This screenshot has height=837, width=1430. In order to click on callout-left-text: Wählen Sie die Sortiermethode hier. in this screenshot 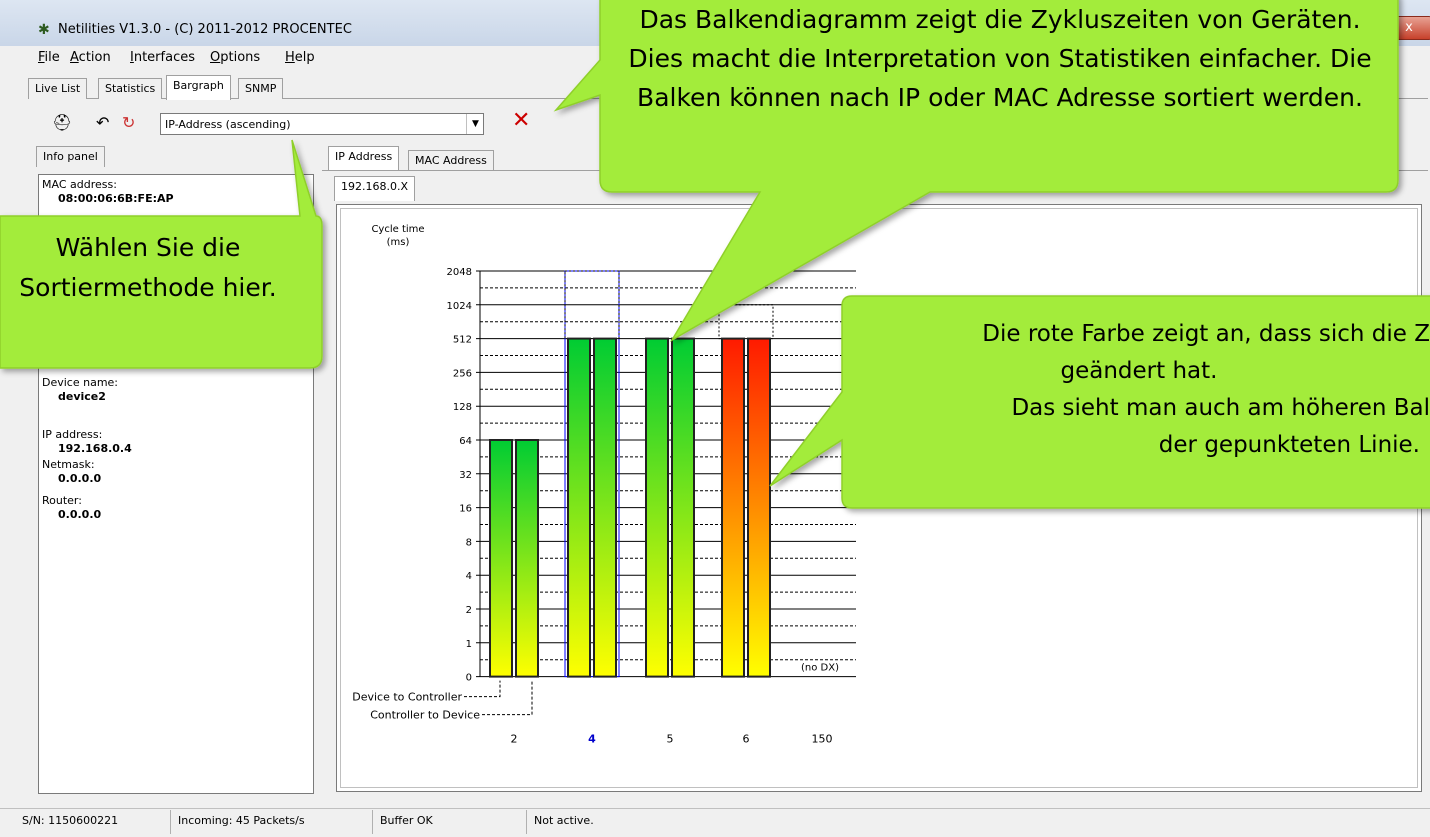, I will do `click(148, 267)`.